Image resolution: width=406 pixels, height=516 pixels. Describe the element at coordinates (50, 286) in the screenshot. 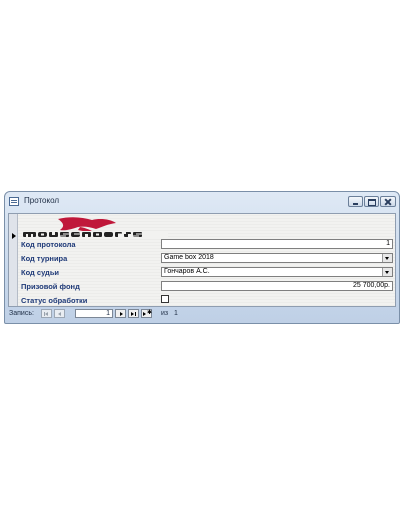

I see `field-label-prize-fund: Призовой фонд` at that location.